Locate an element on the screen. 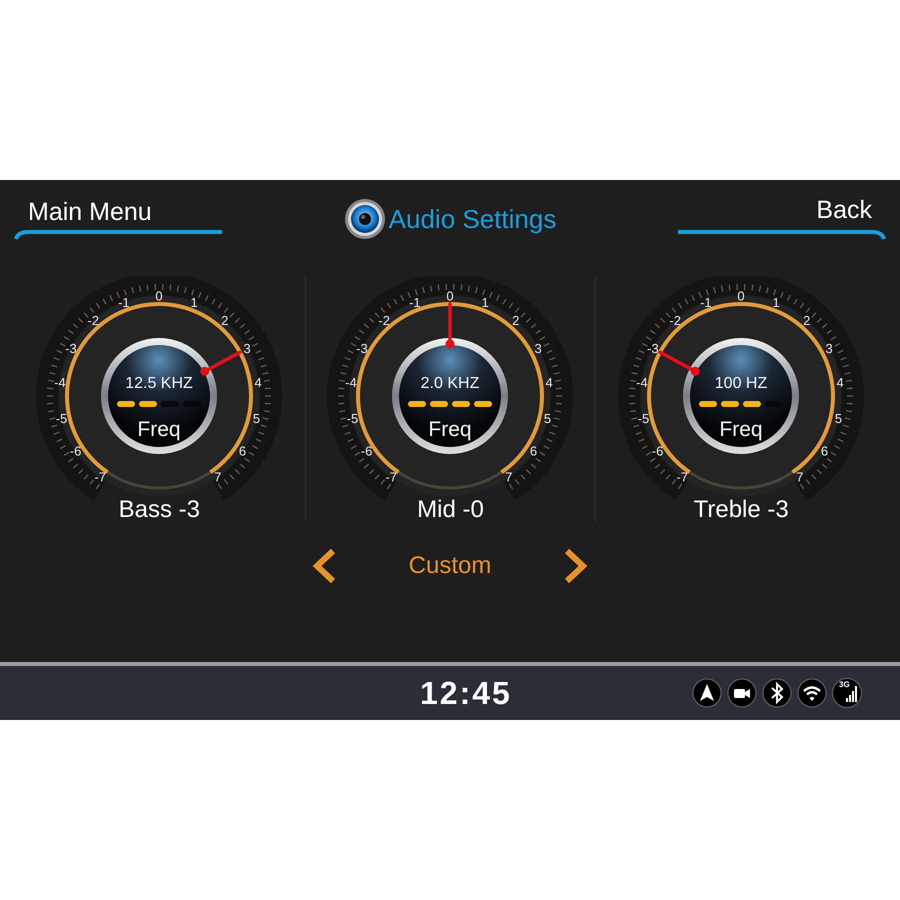  network-label: 3G is located at coordinates (844, 685).